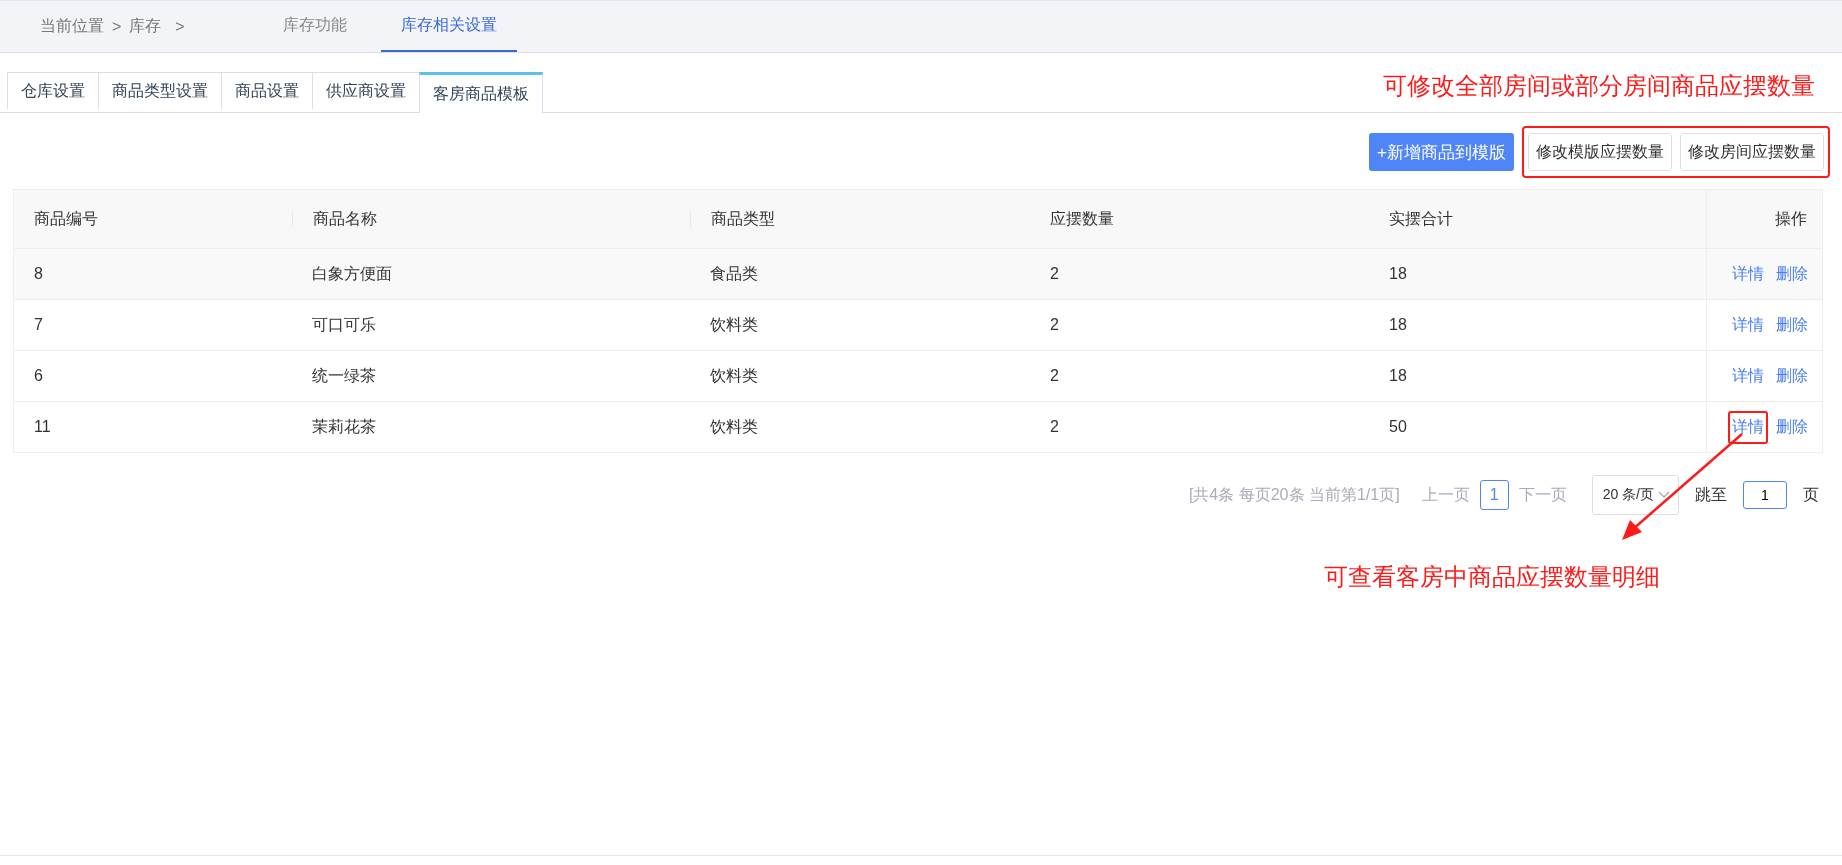 This screenshot has height=865, width=1842. What do you see at coordinates (449, 26) in the screenshot?
I see `nav-tab: 库存相关设置` at bounding box center [449, 26].